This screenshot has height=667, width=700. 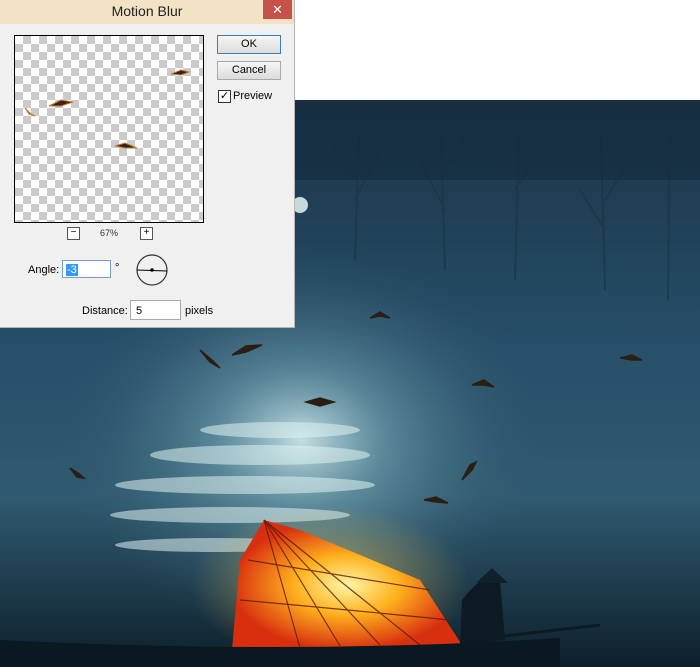 I want to click on preview-checkbox: ✓, so click(x=224, y=96).